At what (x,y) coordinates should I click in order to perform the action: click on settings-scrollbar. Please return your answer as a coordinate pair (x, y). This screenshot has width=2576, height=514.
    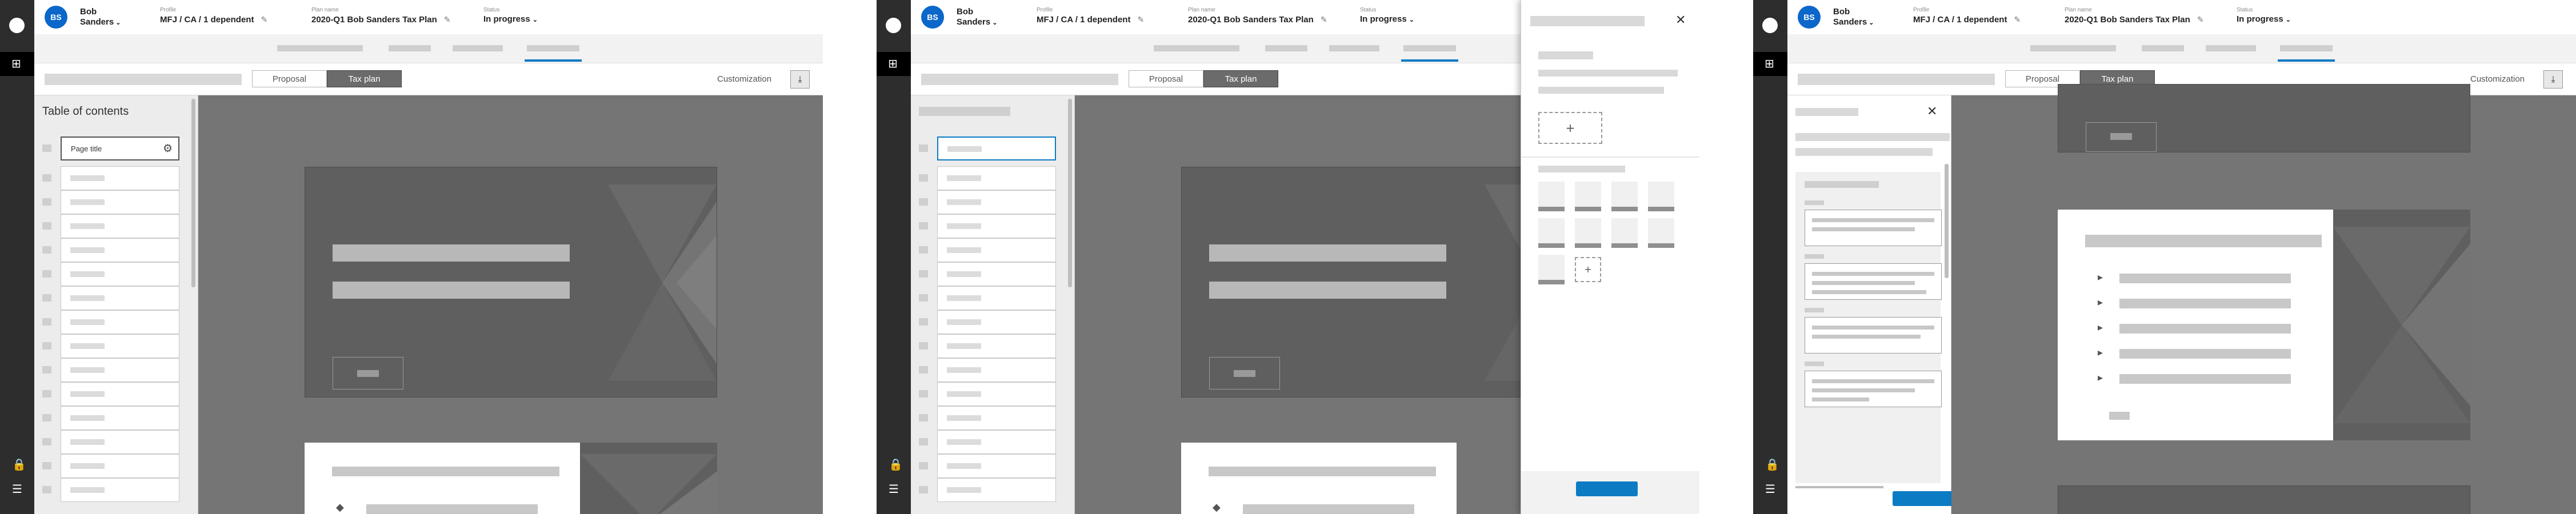
    Looking at the image, I should click on (1947, 221).